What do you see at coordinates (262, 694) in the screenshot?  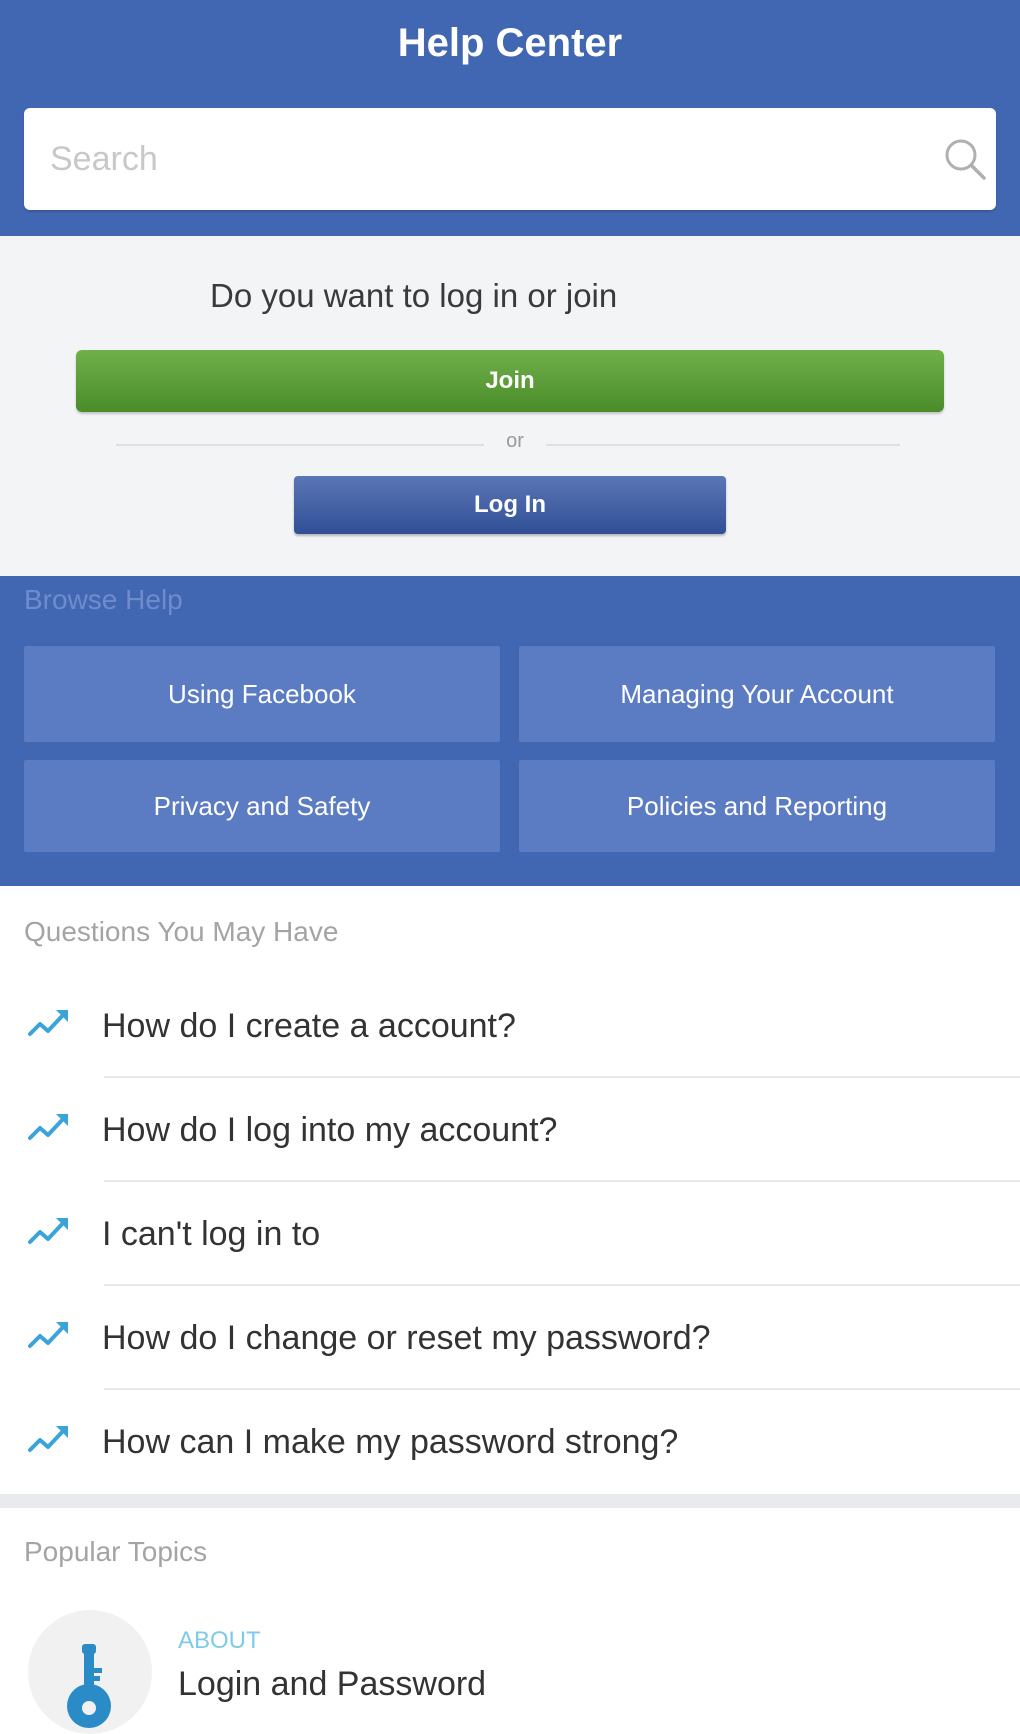 I see `topic-using-facebook: Using Facebook` at bounding box center [262, 694].